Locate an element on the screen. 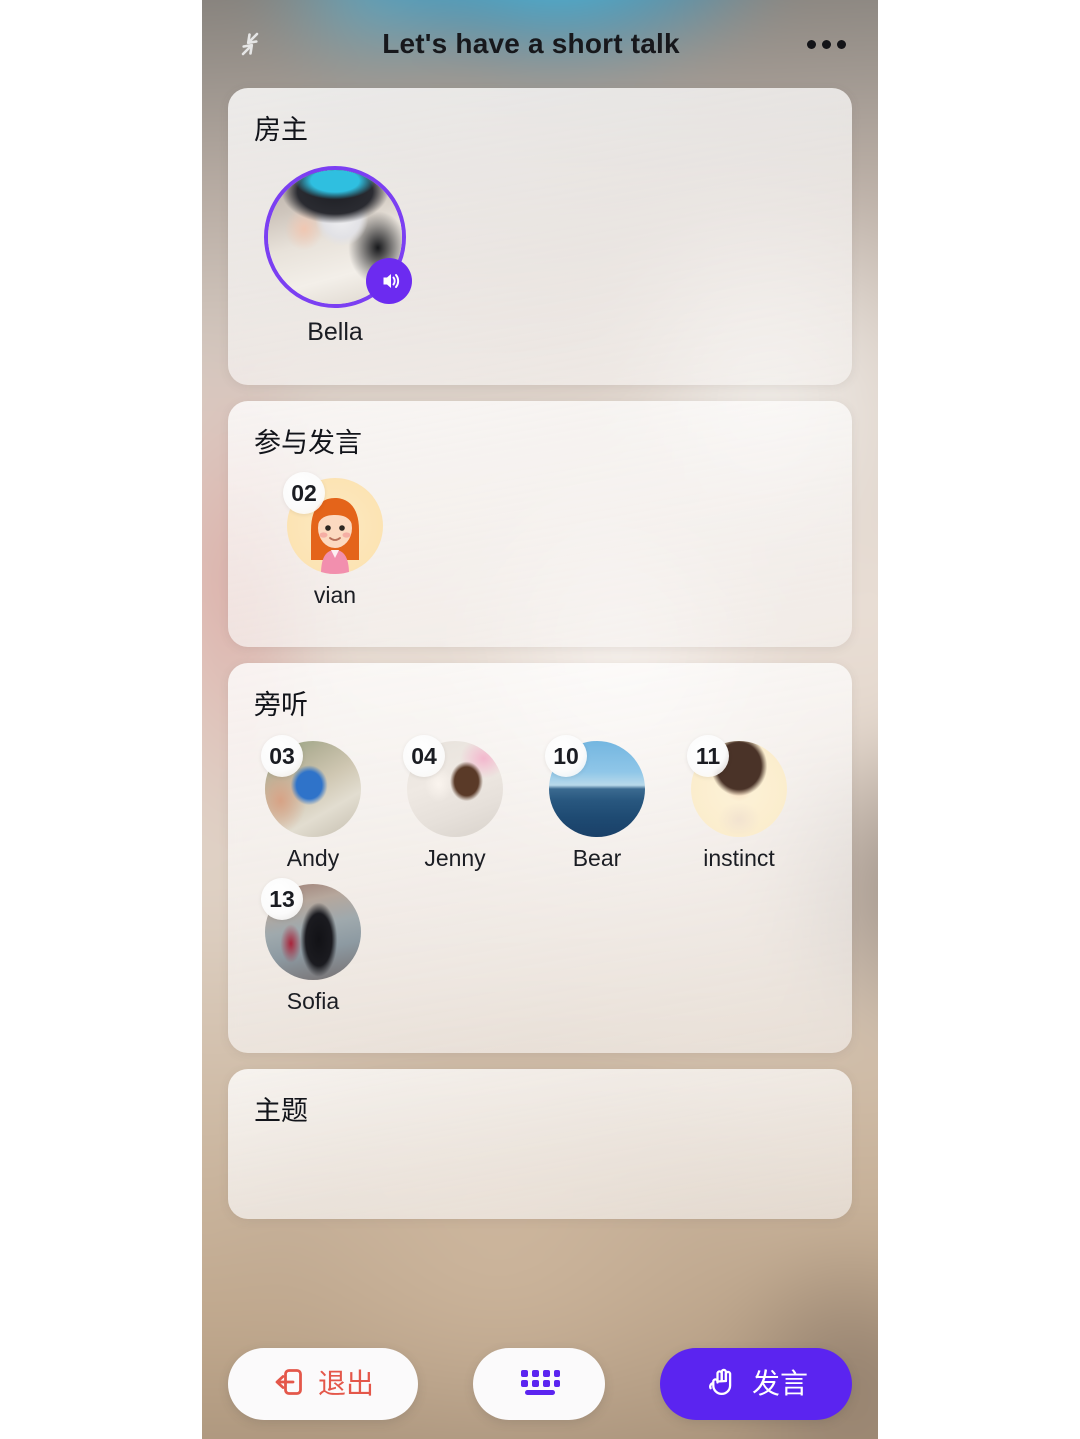 The height and width of the screenshot is (1439, 1080). avatar-wrap: 10 is located at coordinates (595, 786).